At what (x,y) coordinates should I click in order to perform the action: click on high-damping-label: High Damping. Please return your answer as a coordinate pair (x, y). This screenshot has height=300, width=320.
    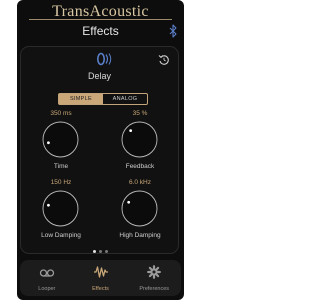
    Looking at the image, I should click on (140, 235).